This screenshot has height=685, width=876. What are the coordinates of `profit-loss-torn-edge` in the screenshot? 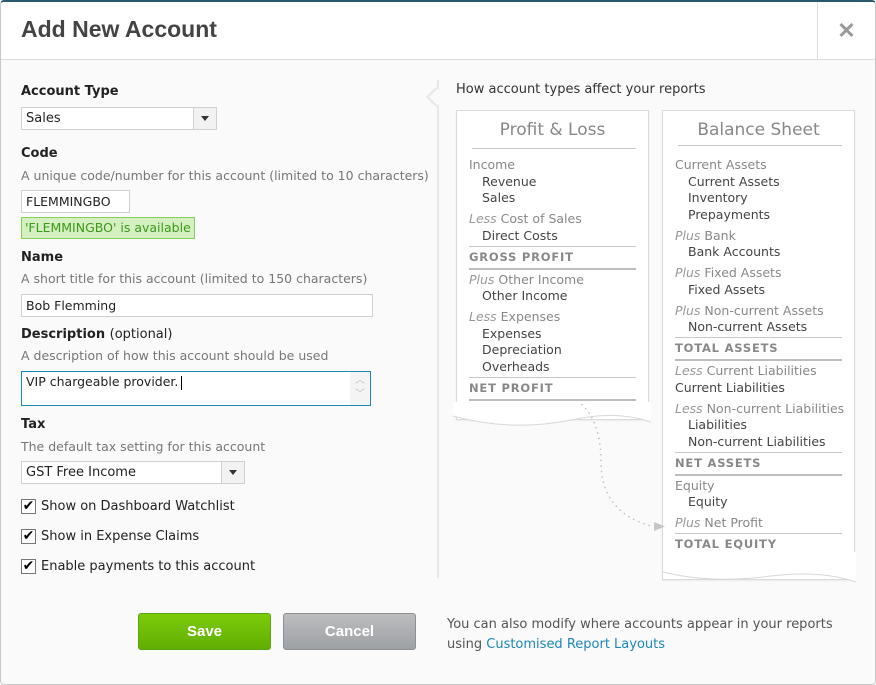 It's located at (552, 414).